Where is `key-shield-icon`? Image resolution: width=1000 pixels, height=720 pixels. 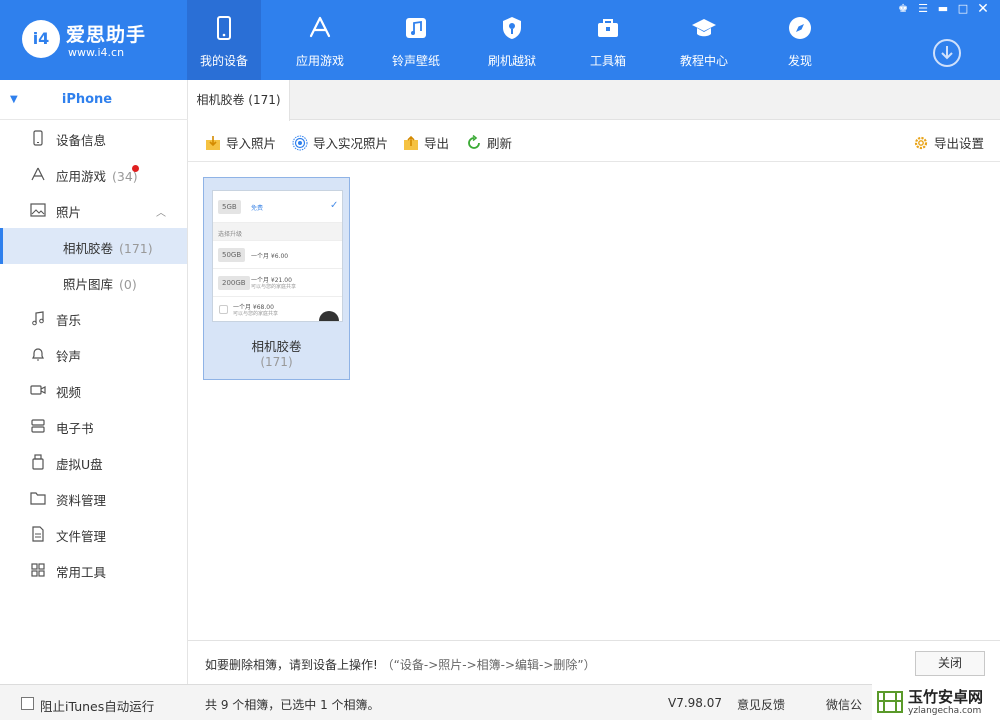
key-shield-icon is located at coordinates (512, 28).